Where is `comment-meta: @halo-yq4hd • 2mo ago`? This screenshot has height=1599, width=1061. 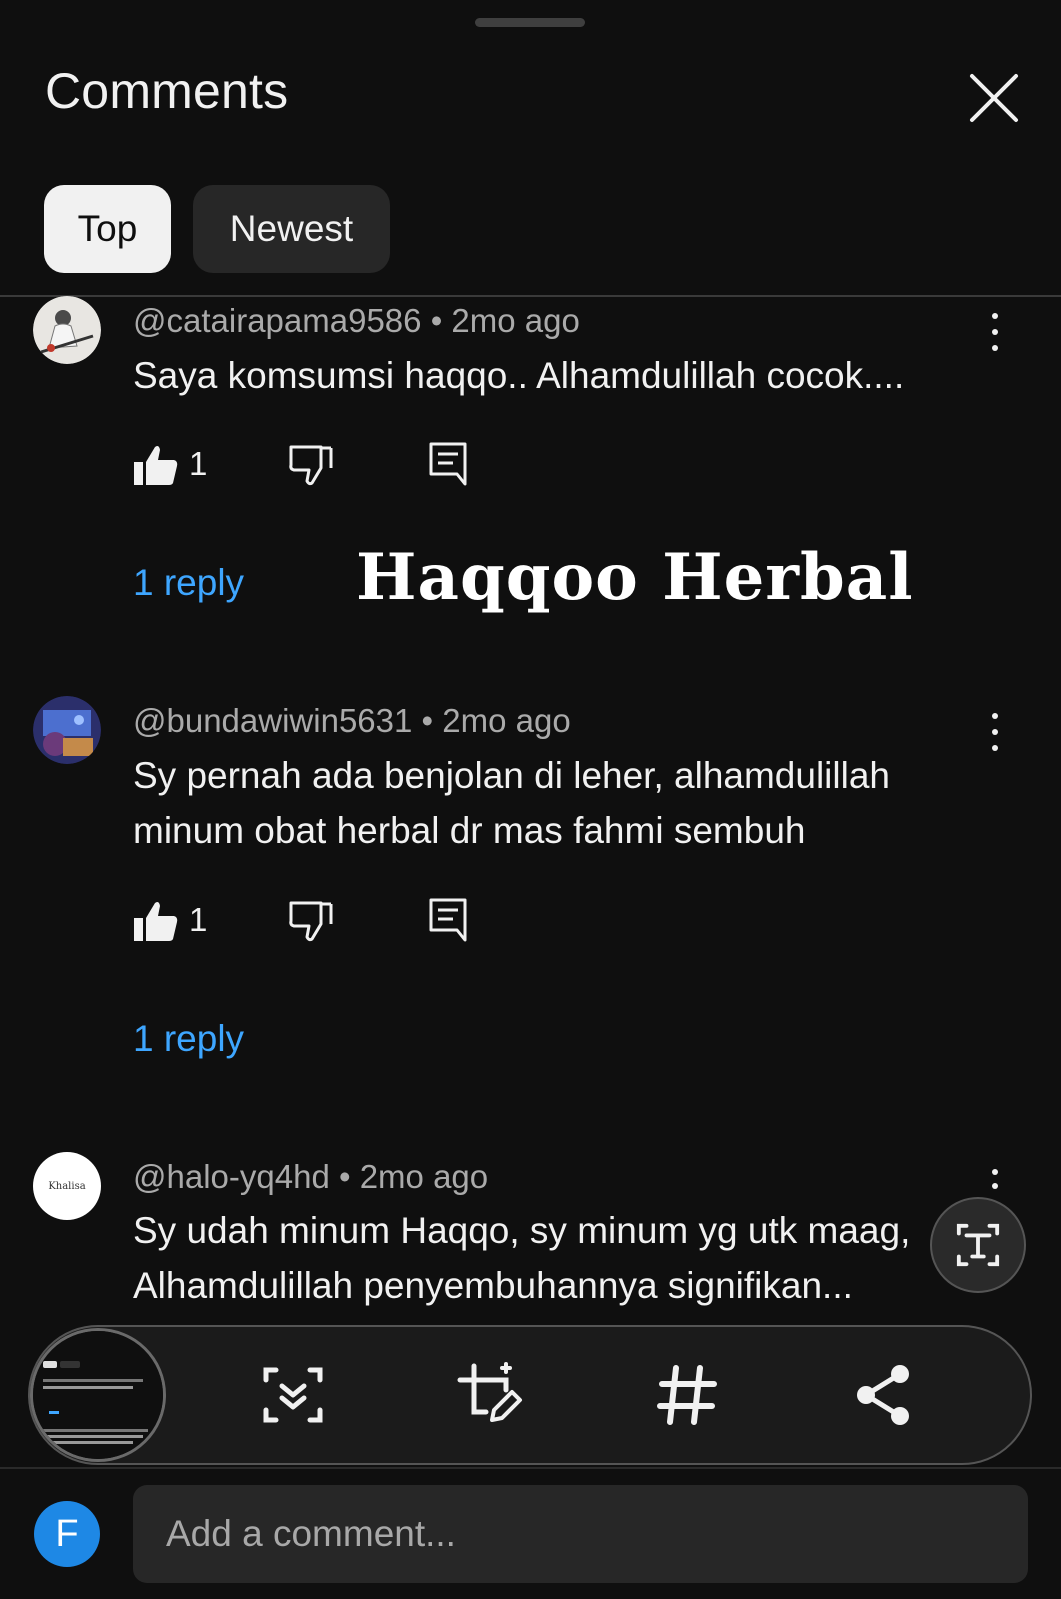
comment-meta: @halo-yq4hd • 2mo ago is located at coordinates (310, 1177).